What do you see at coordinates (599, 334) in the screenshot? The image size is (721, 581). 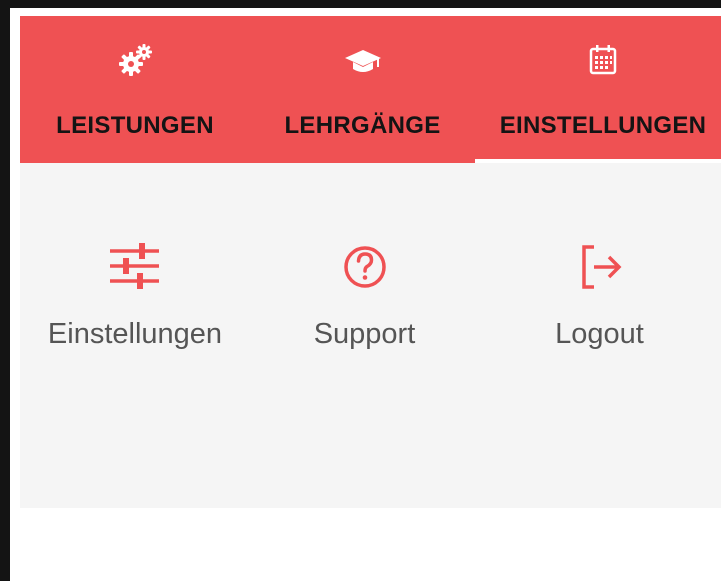 I see `item-label: Logout` at bounding box center [599, 334].